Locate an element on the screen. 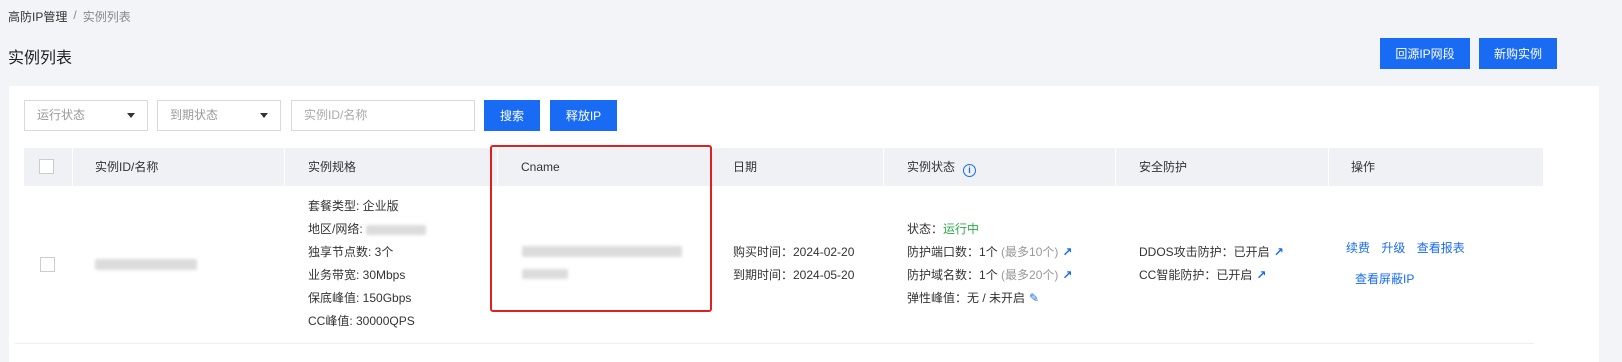 Image resolution: width=1622 pixels, height=362 pixels. cname-highlight-box is located at coordinates (601, 228).